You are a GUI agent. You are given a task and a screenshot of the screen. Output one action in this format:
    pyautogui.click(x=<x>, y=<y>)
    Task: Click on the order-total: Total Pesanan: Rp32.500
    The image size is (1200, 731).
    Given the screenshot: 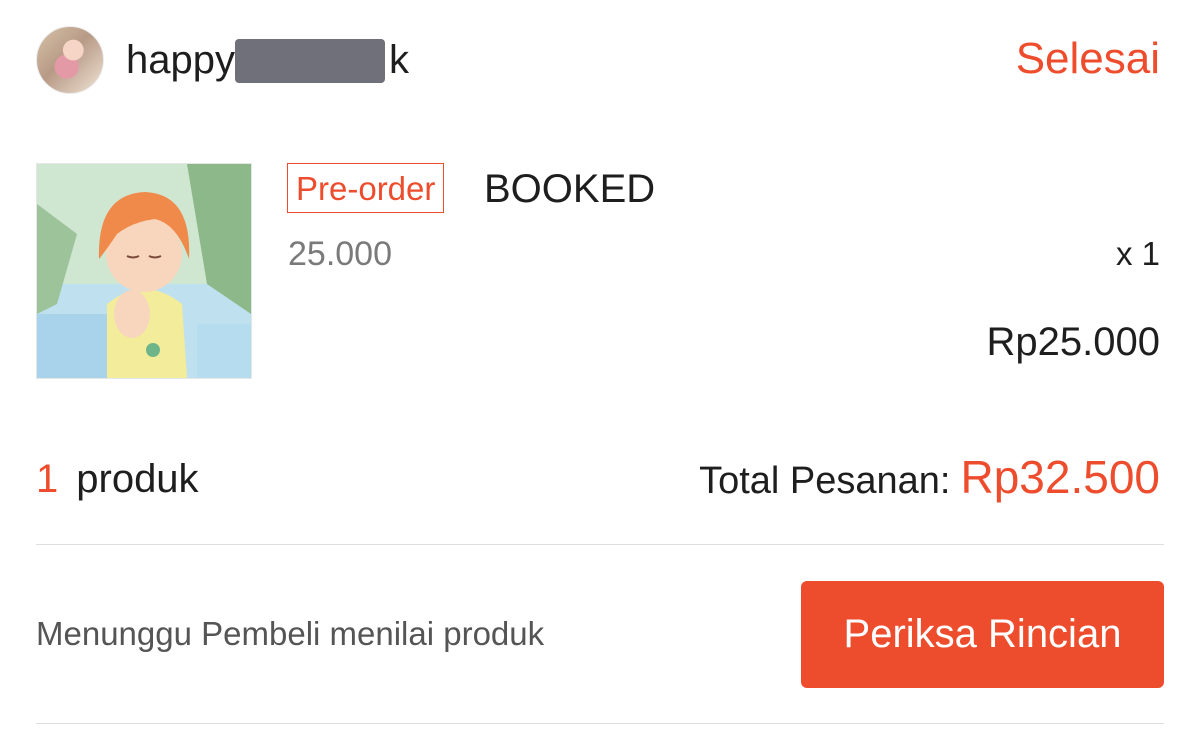 What is the action you would take?
    pyautogui.click(x=929, y=477)
    